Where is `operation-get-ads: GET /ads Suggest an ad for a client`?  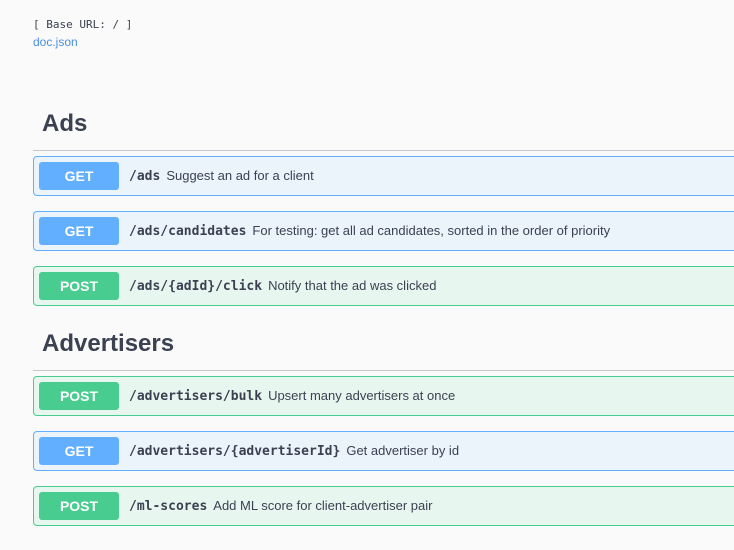
operation-get-ads: GET /ads Suggest an ad for a client is located at coordinates (383, 176).